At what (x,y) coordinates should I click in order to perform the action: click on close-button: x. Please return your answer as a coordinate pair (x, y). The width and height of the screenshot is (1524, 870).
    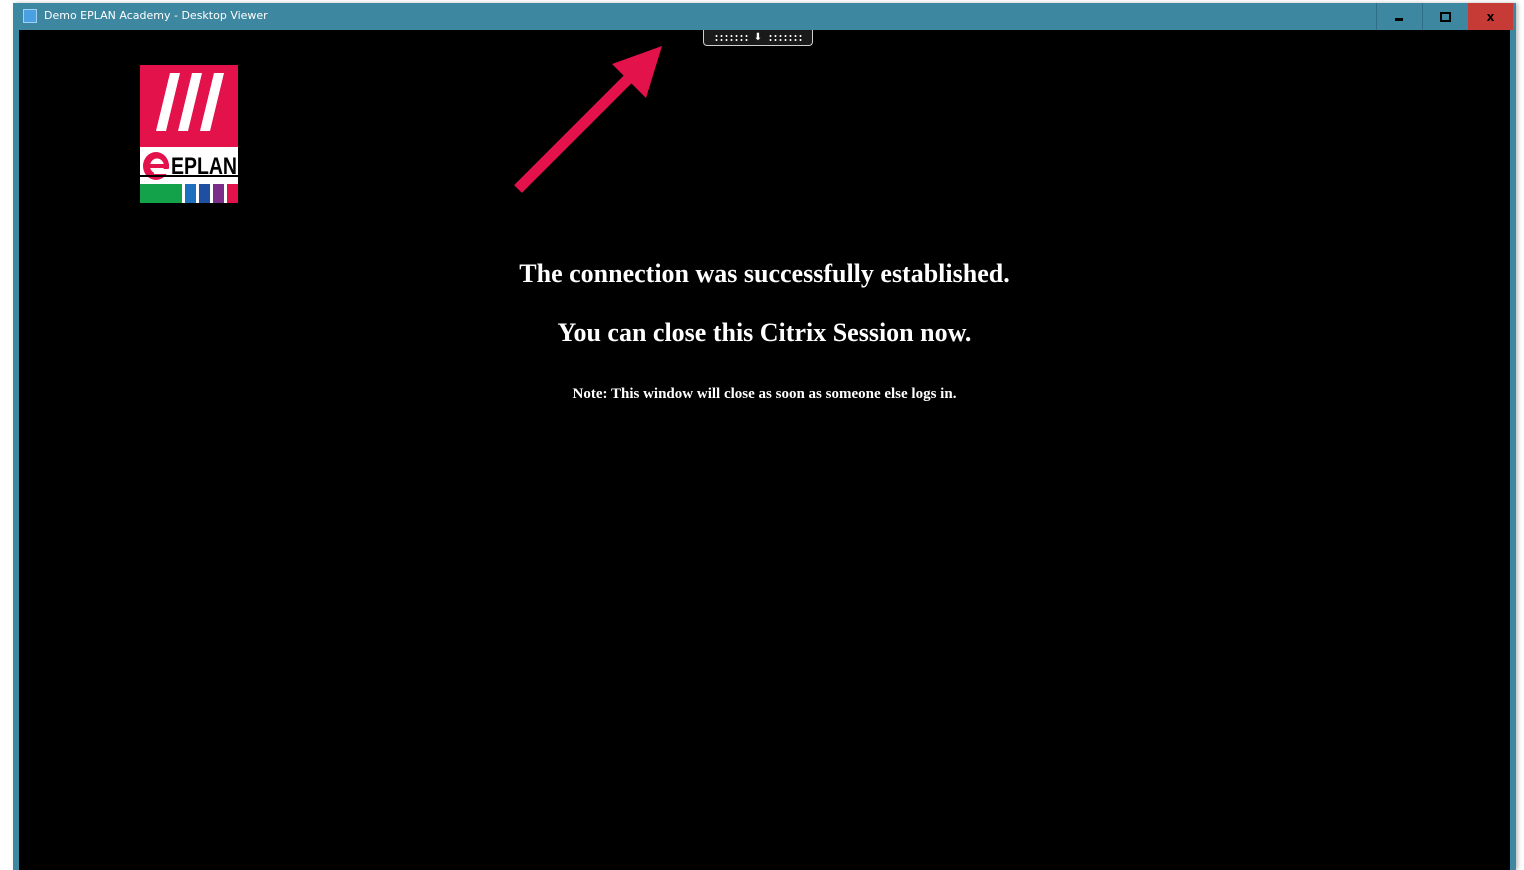
    Looking at the image, I should click on (1490, 16).